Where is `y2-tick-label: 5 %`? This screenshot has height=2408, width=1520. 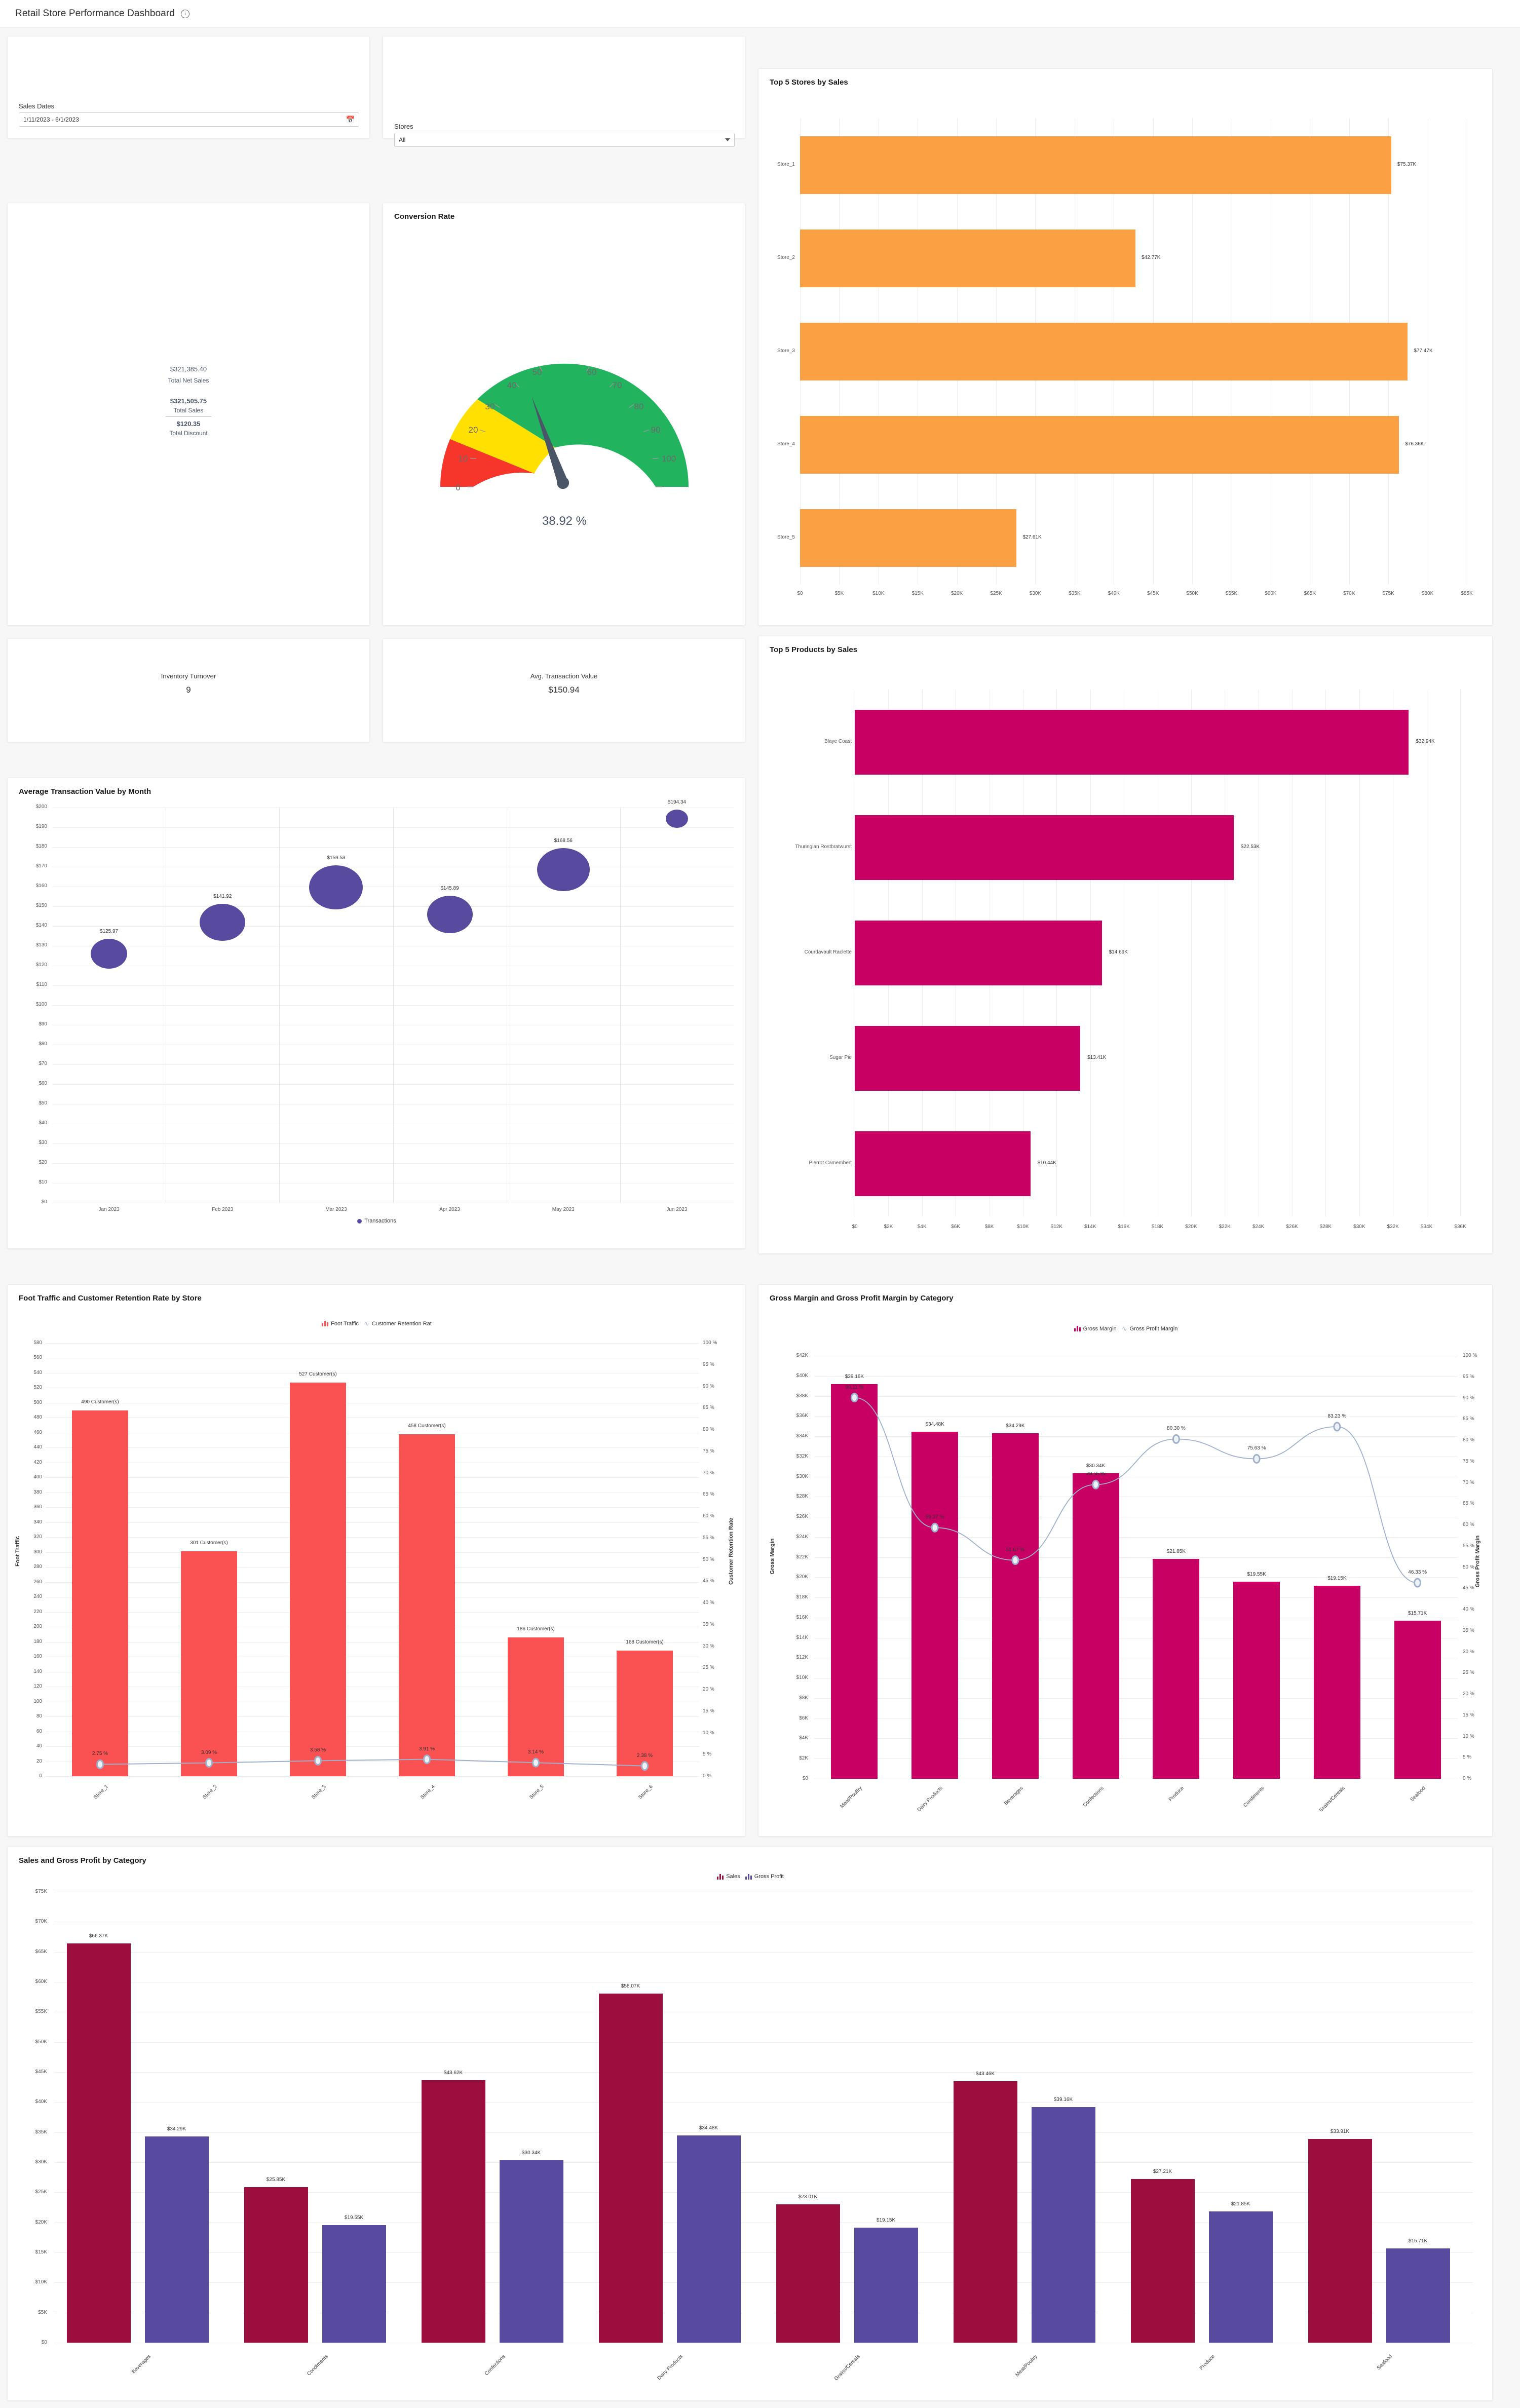
y2-tick-label: 5 % is located at coordinates (707, 1754).